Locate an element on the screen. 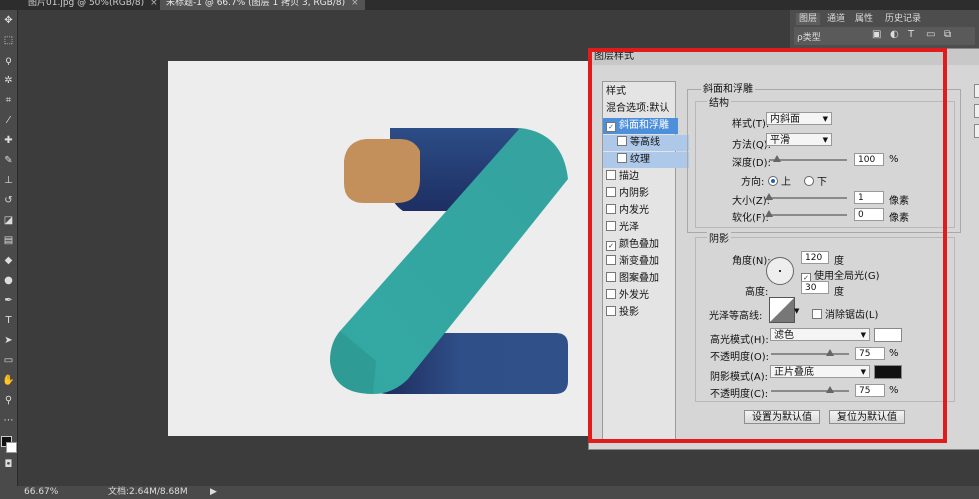 This screenshot has height=499, width=979. dodge-tool-icon: ● is located at coordinates (8, 280).